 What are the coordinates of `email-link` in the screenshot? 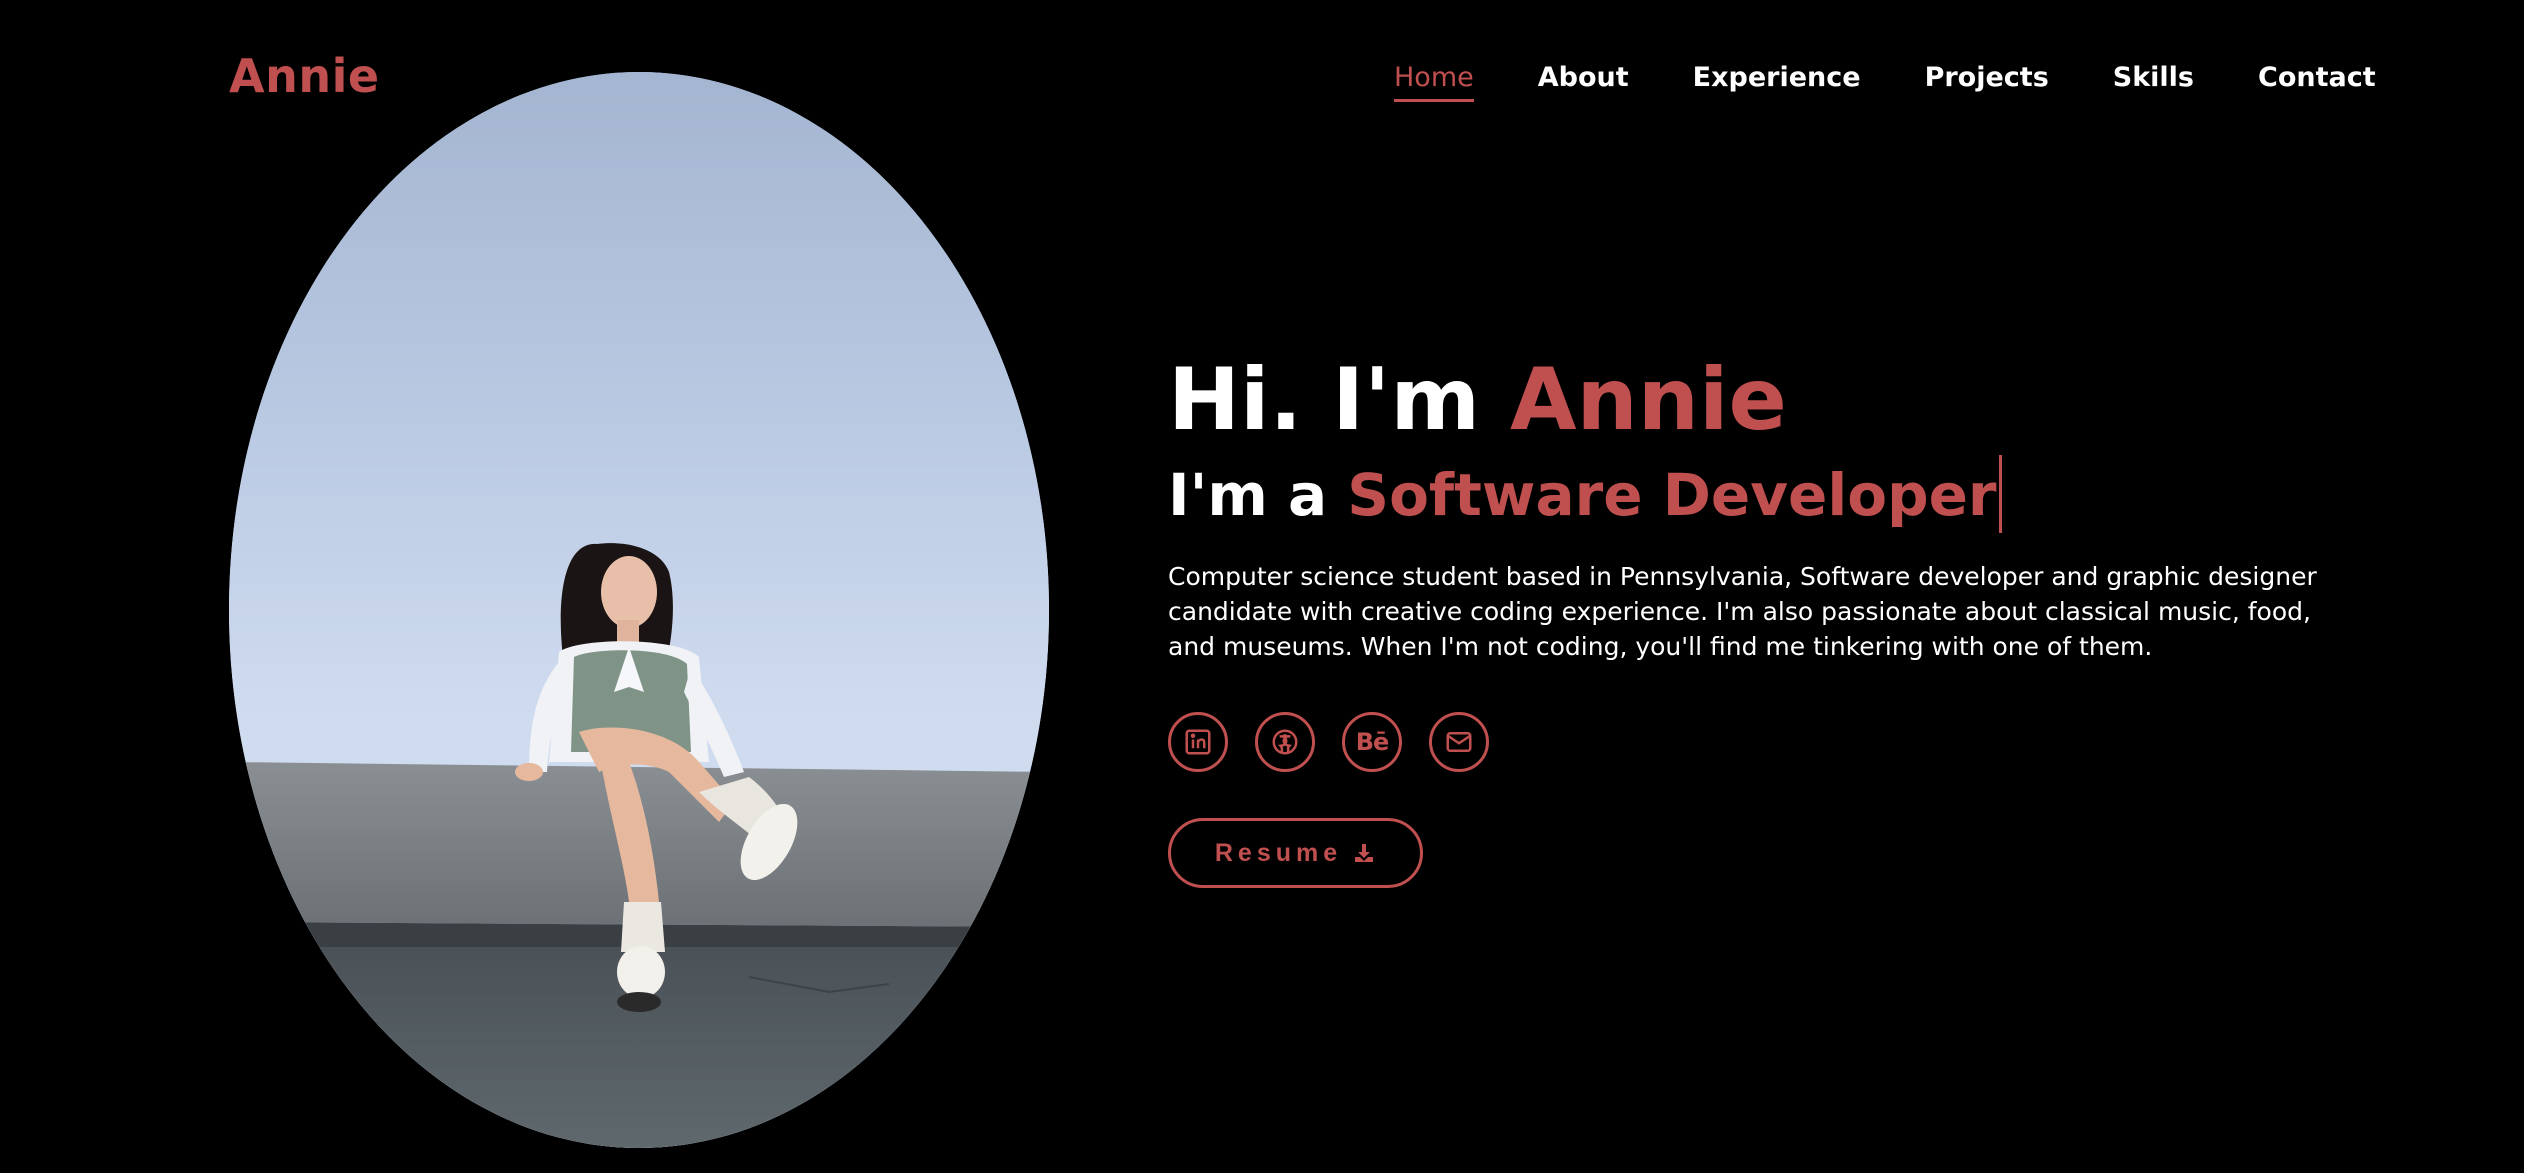 It's located at (1459, 742).